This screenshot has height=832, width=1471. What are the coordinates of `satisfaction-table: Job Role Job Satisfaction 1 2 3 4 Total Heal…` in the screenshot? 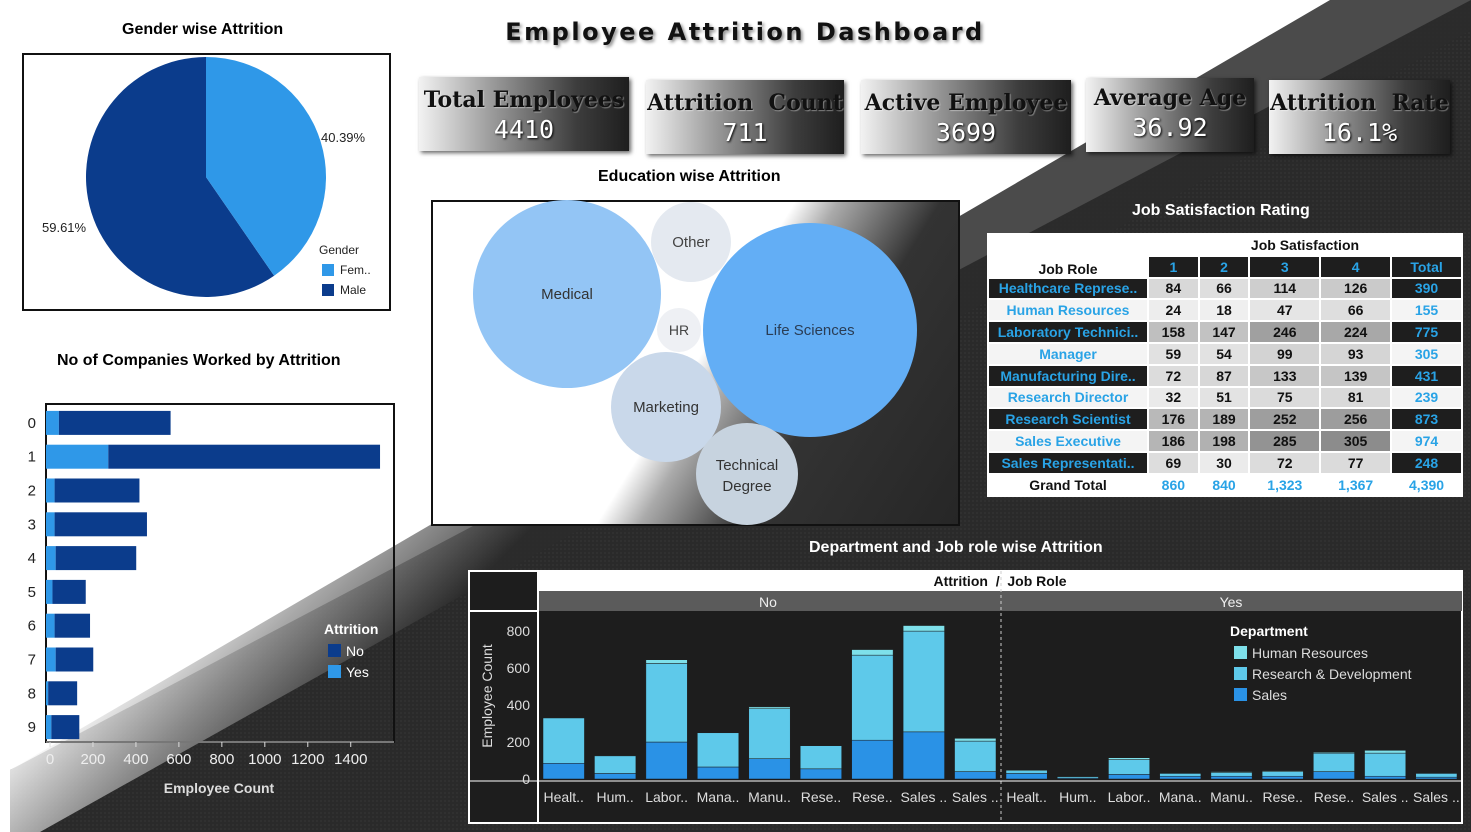 It's located at (1225, 365).